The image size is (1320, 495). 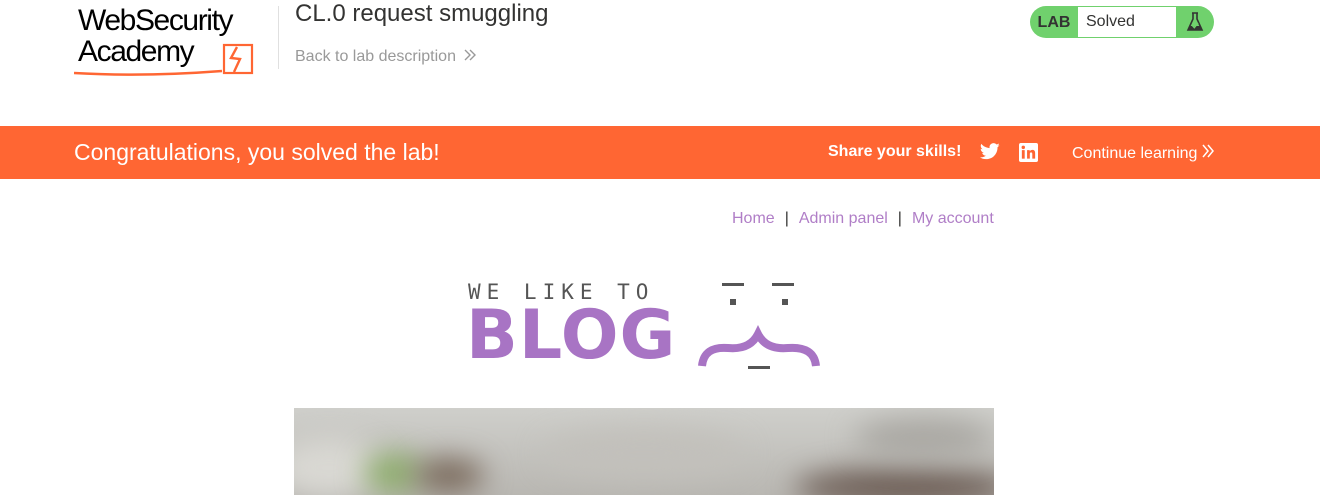 What do you see at coordinates (894, 481) in the screenshot?
I see `hero-blur-dark` at bounding box center [894, 481].